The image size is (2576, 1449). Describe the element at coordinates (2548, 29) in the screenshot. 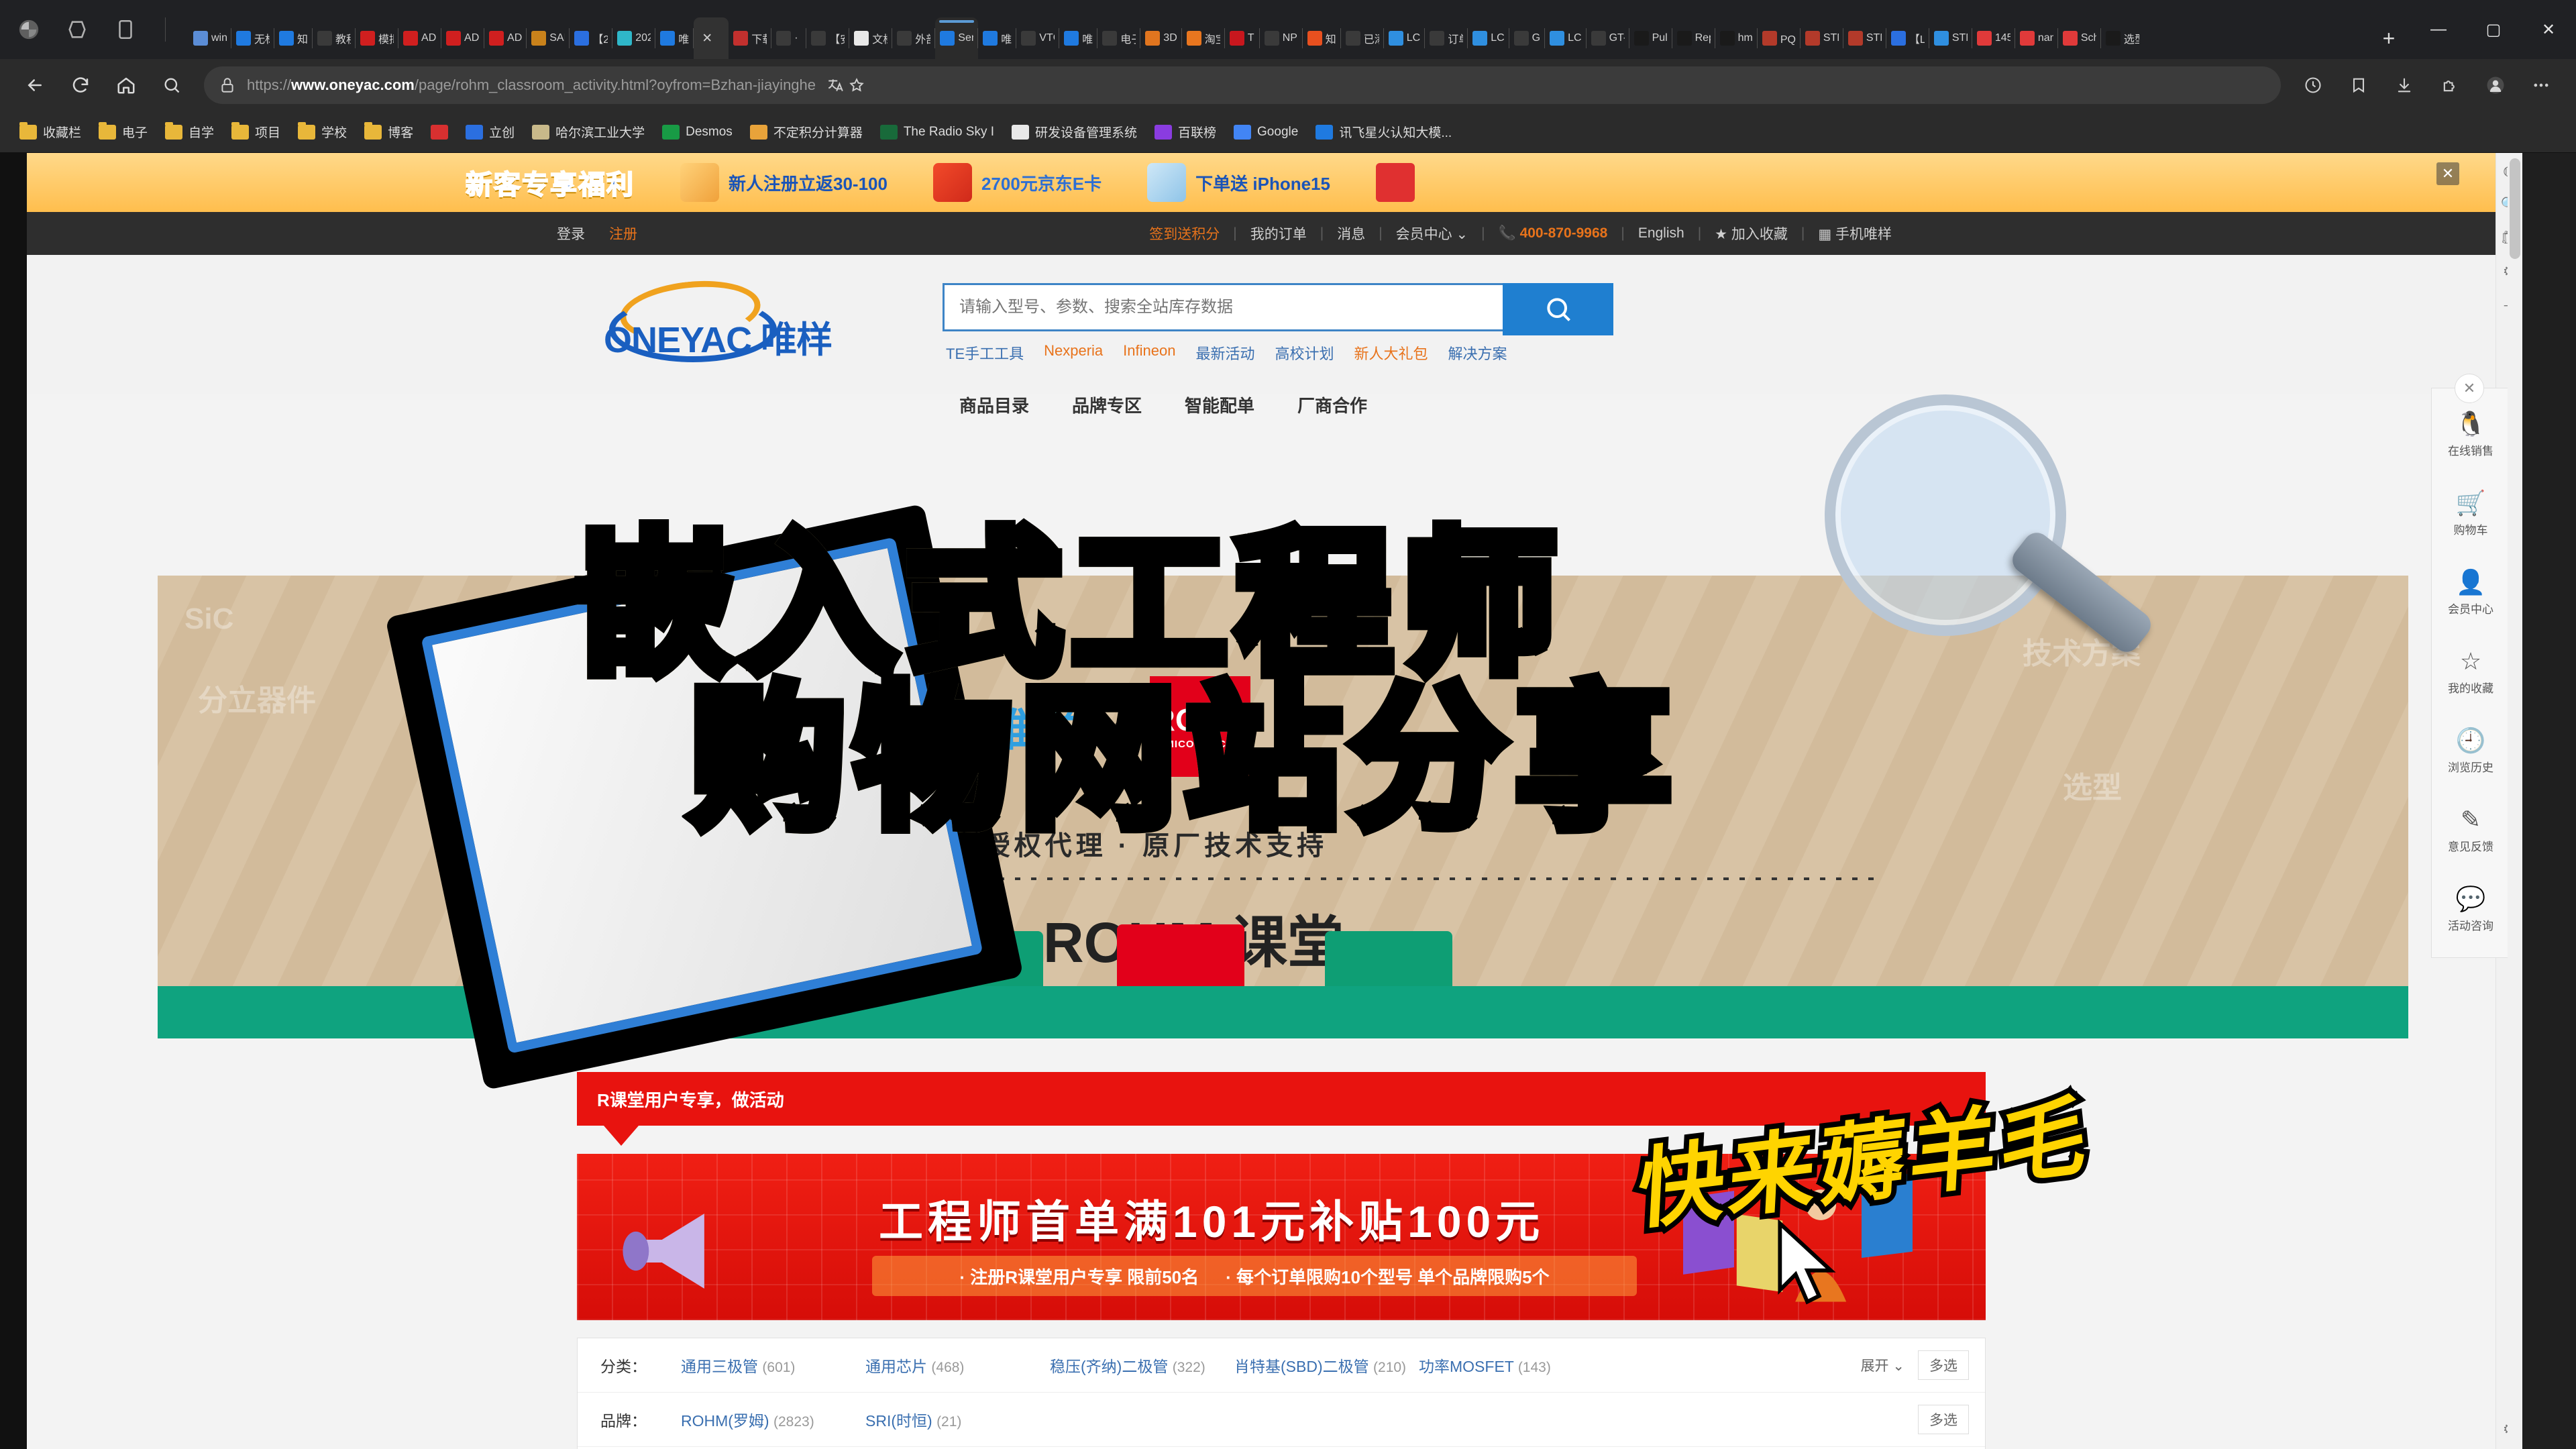

I see `close-window-button: ✕` at that location.